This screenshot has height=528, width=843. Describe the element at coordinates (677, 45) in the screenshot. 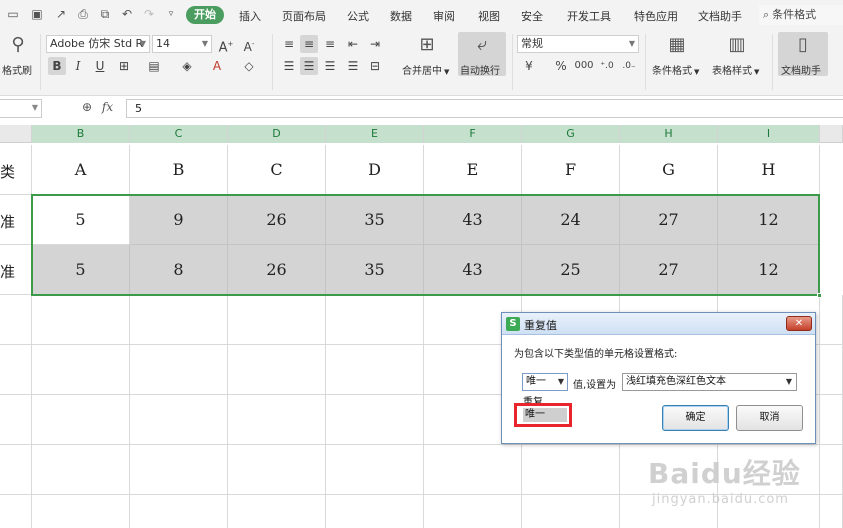

I see `conditional-format-icon: ▦` at that location.